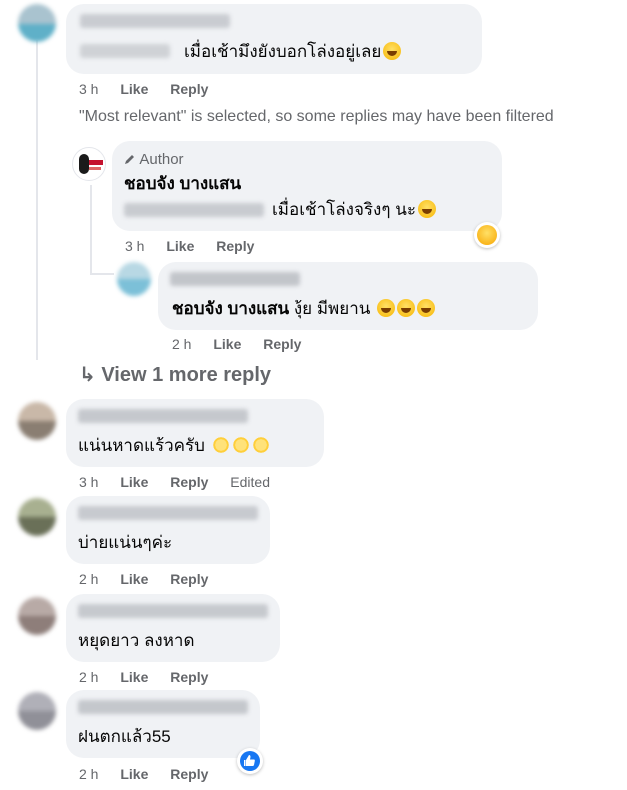 The height and width of the screenshot is (790, 627). I want to click on edited-label: Edited, so click(250, 482).